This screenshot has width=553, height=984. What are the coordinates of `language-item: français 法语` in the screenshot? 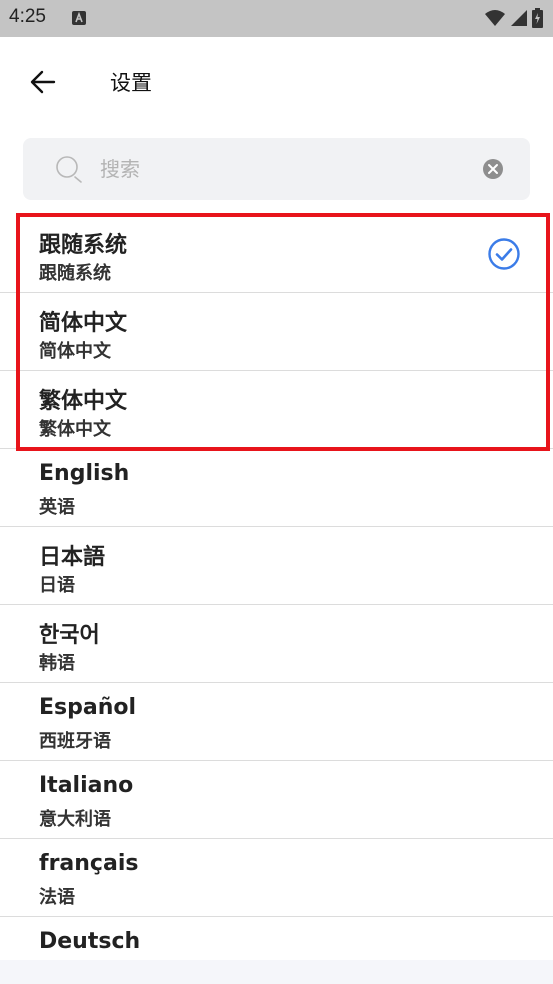 It's located at (276, 878).